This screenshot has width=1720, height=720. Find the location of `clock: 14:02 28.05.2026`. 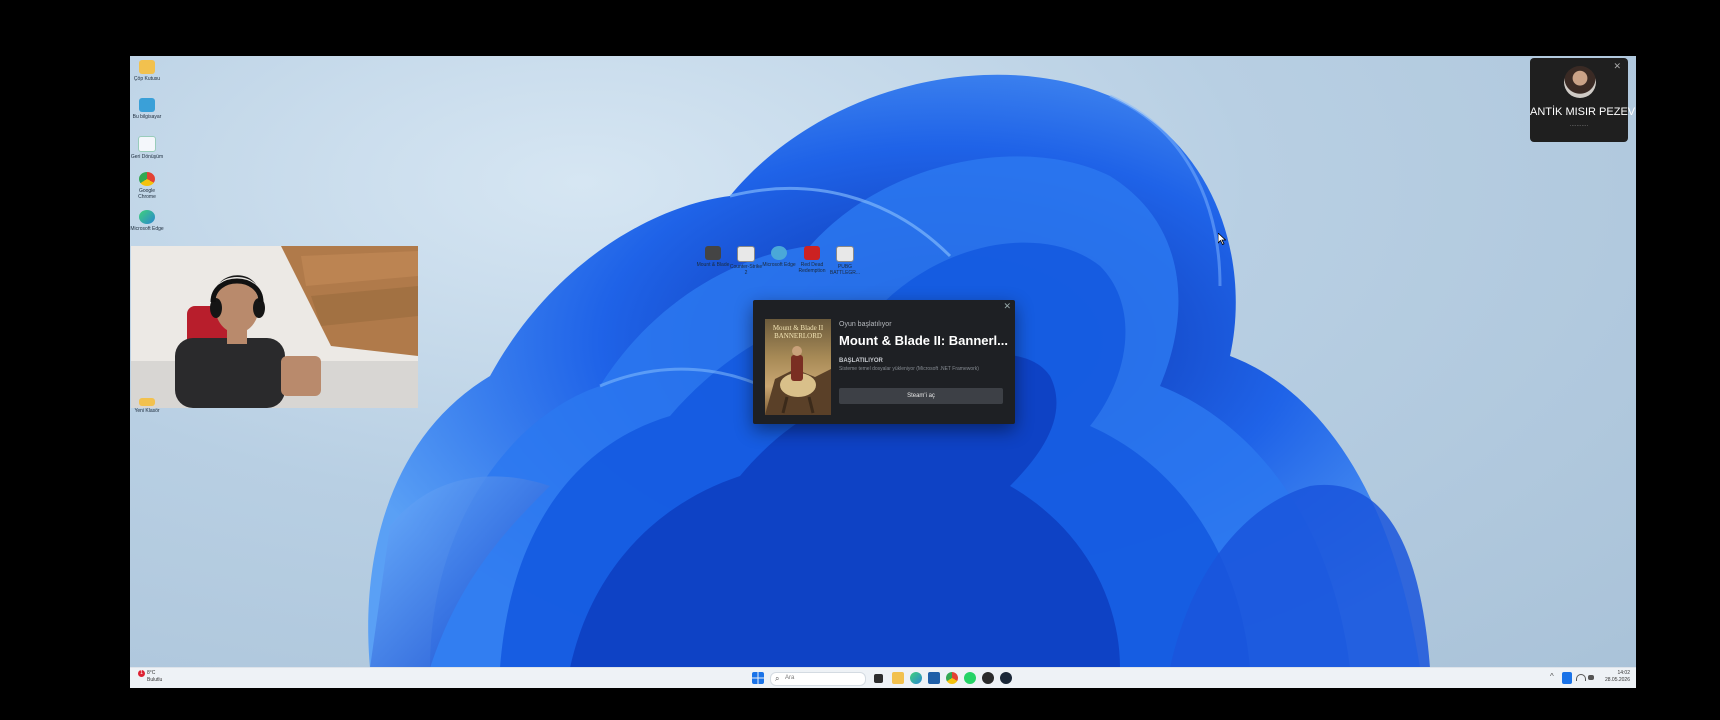

clock: 14:02 28.05.2026 is located at coordinates (1617, 677).